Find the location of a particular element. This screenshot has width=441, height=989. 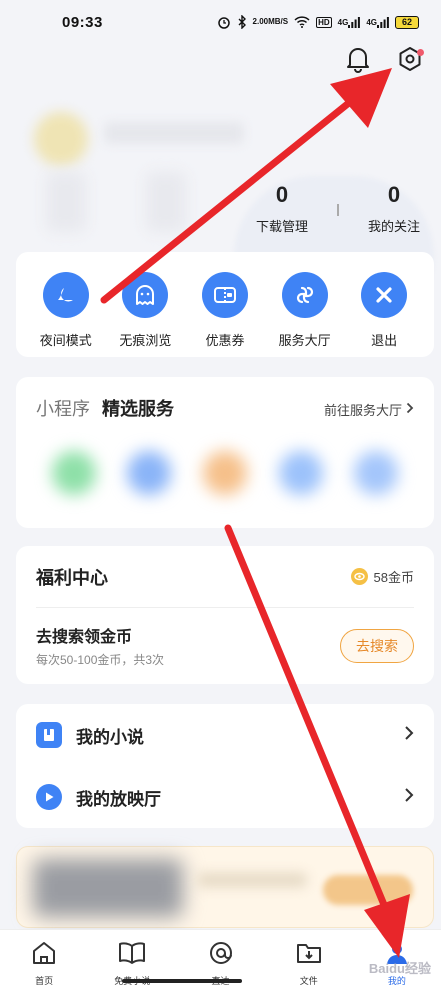

task-text: 去搜索领金币 每次50-100金币，共3次 is located at coordinates (100, 645).